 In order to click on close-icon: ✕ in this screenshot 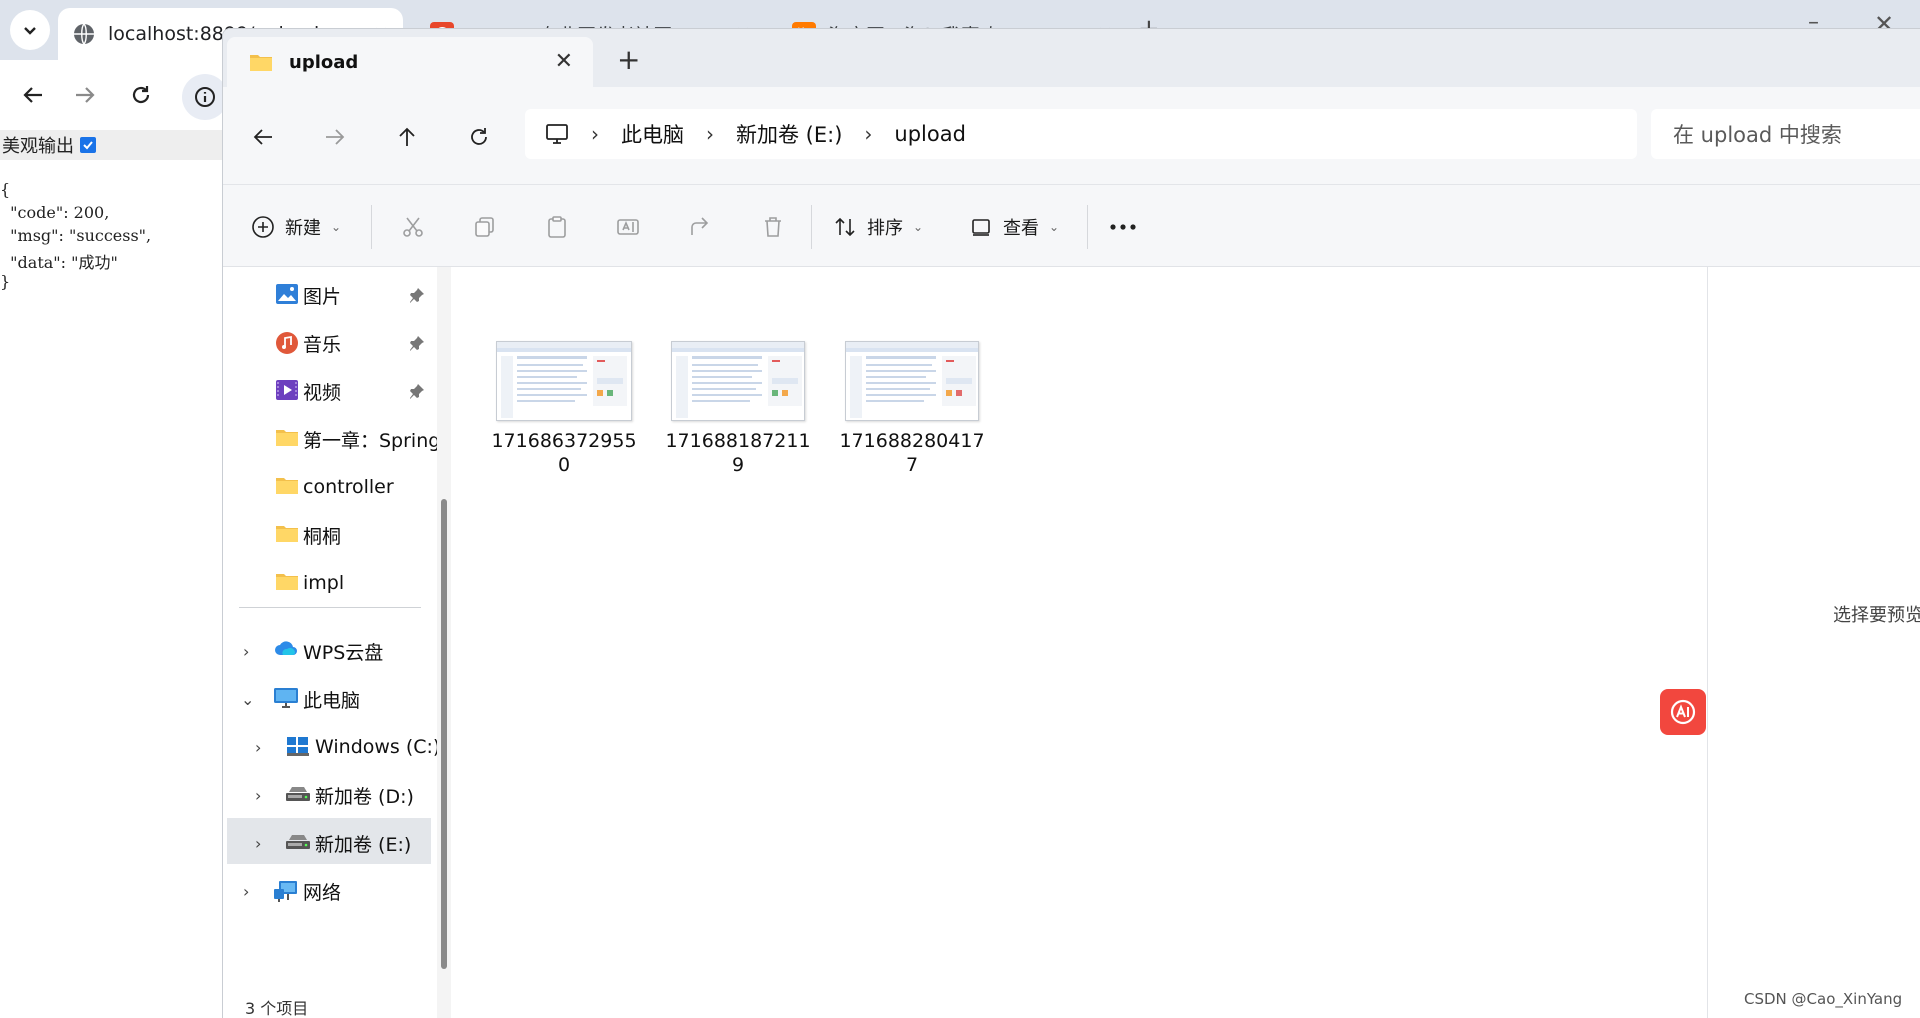, I will do `click(564, 61)`.